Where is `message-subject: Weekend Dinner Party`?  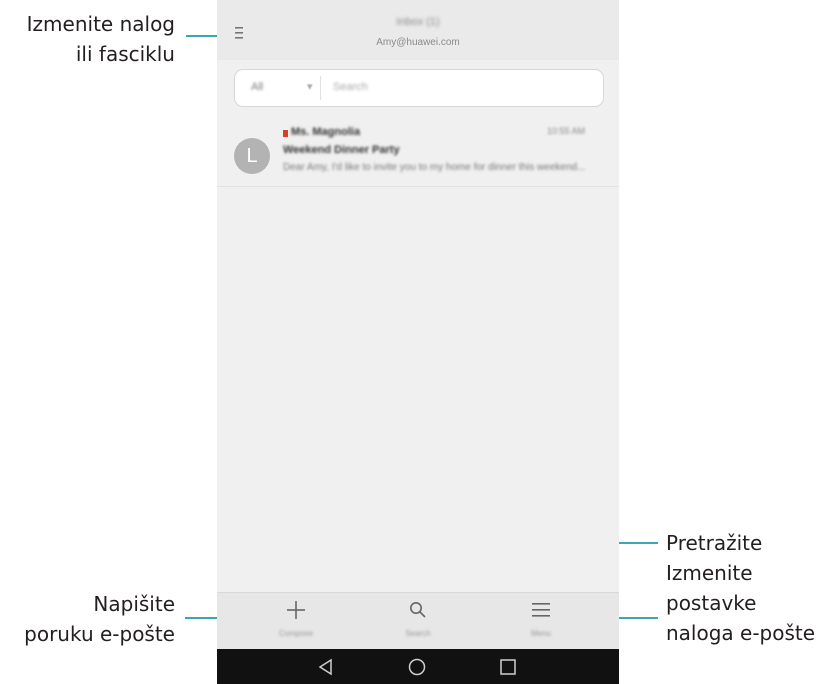
message-subject: Weekend Dinner Party is located at coordinates (341, 150).